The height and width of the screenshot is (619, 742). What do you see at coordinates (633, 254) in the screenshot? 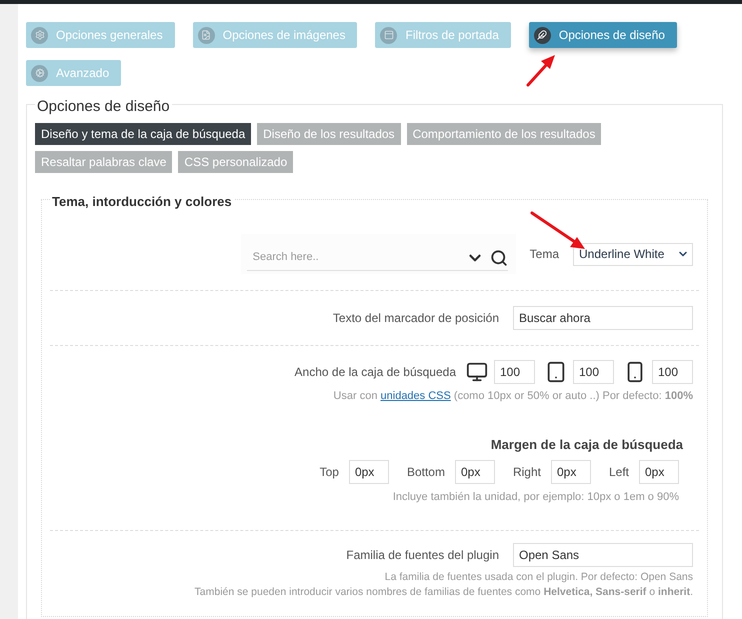
I see `theme-dropdown: Underline White` at bounding box center [633, 254].